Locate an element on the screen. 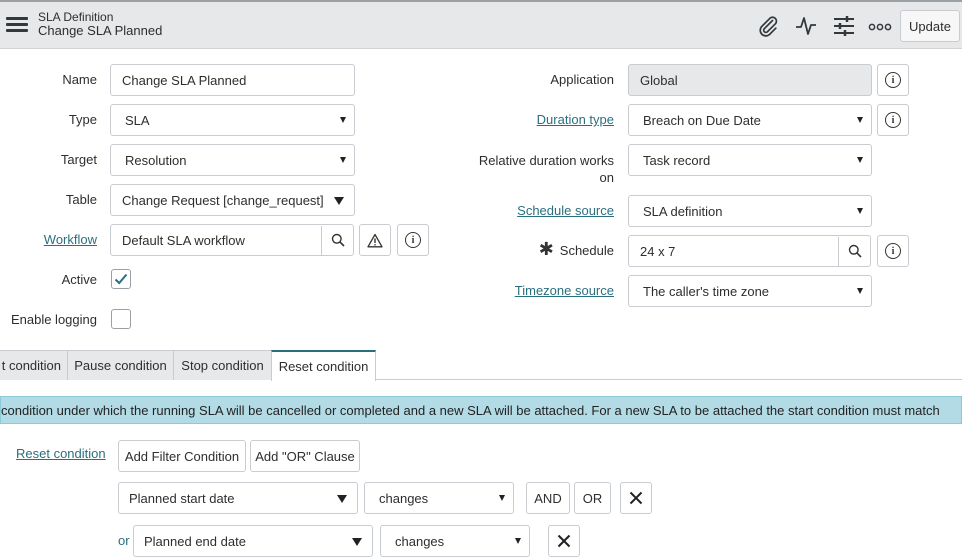  relative-duration-label-line1: Relative duration works is located at coordinates (546, 160).